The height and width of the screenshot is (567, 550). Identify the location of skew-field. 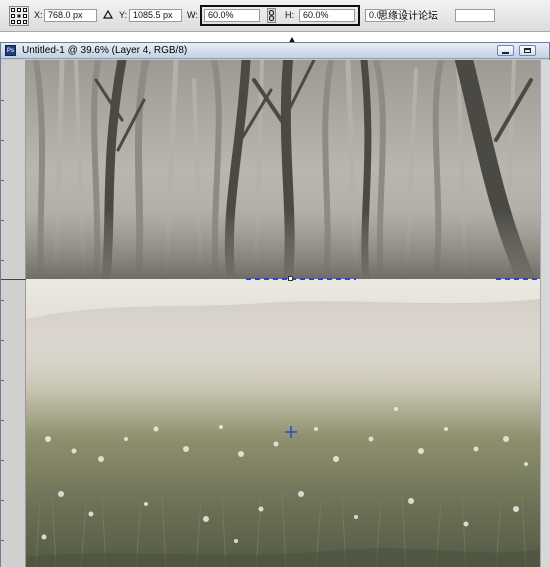
(475, 15).